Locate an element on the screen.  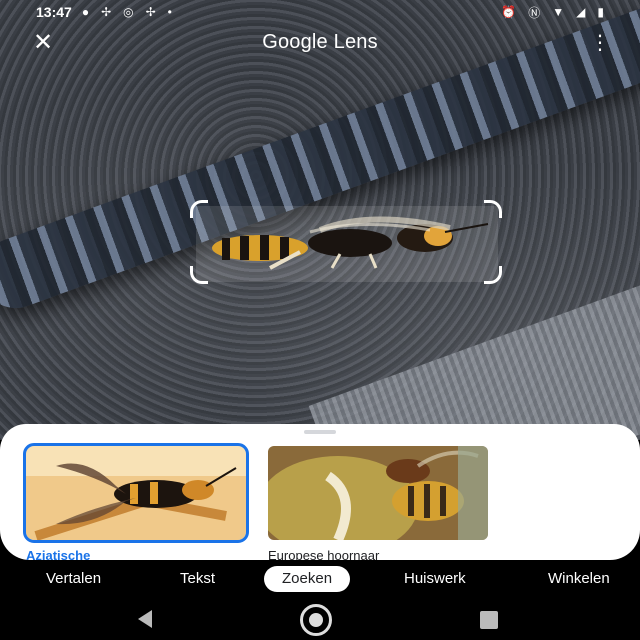
top-bar: ✕ Google Lens ⋮ is located at coordinates (320, 43).